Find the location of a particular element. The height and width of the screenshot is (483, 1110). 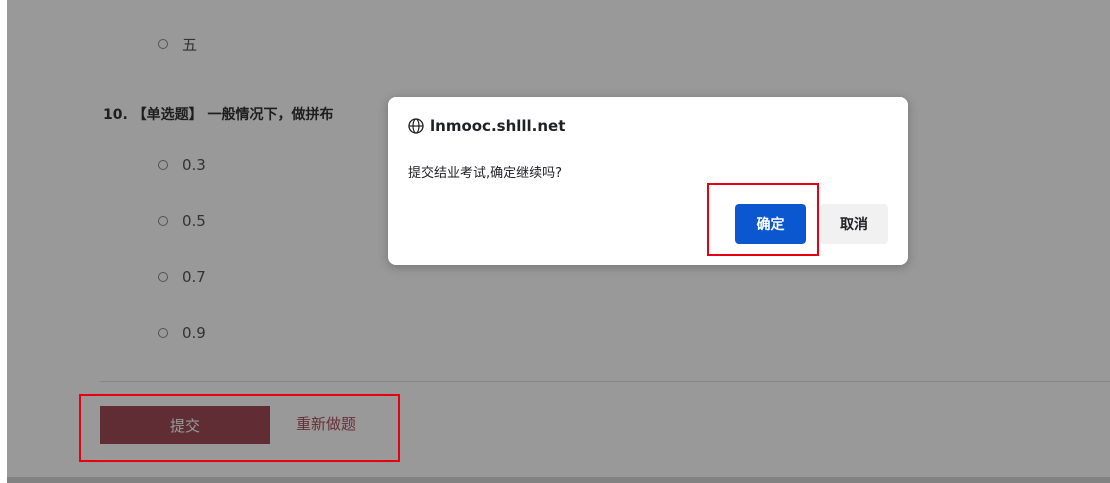

highlight-box-submit is located at coordinates (239, 428).